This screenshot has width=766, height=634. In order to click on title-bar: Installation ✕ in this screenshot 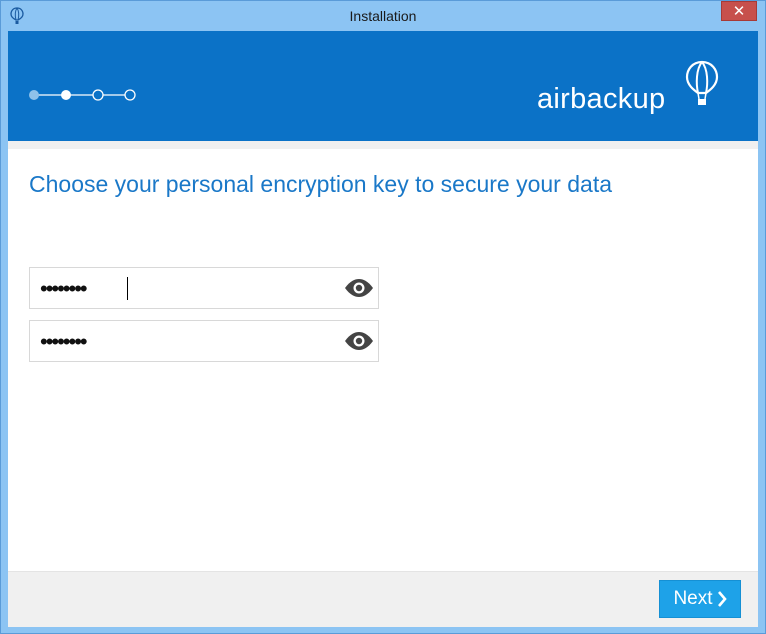, I will do `click(383, 16)`.